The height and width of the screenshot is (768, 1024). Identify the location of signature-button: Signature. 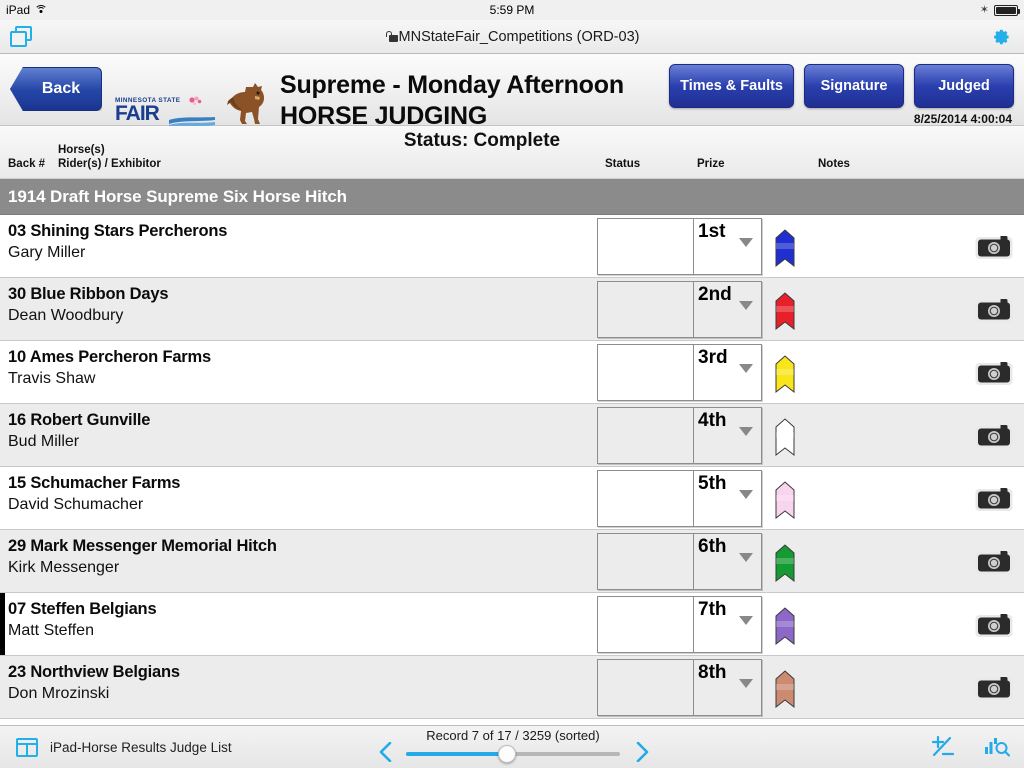
(854, 86).